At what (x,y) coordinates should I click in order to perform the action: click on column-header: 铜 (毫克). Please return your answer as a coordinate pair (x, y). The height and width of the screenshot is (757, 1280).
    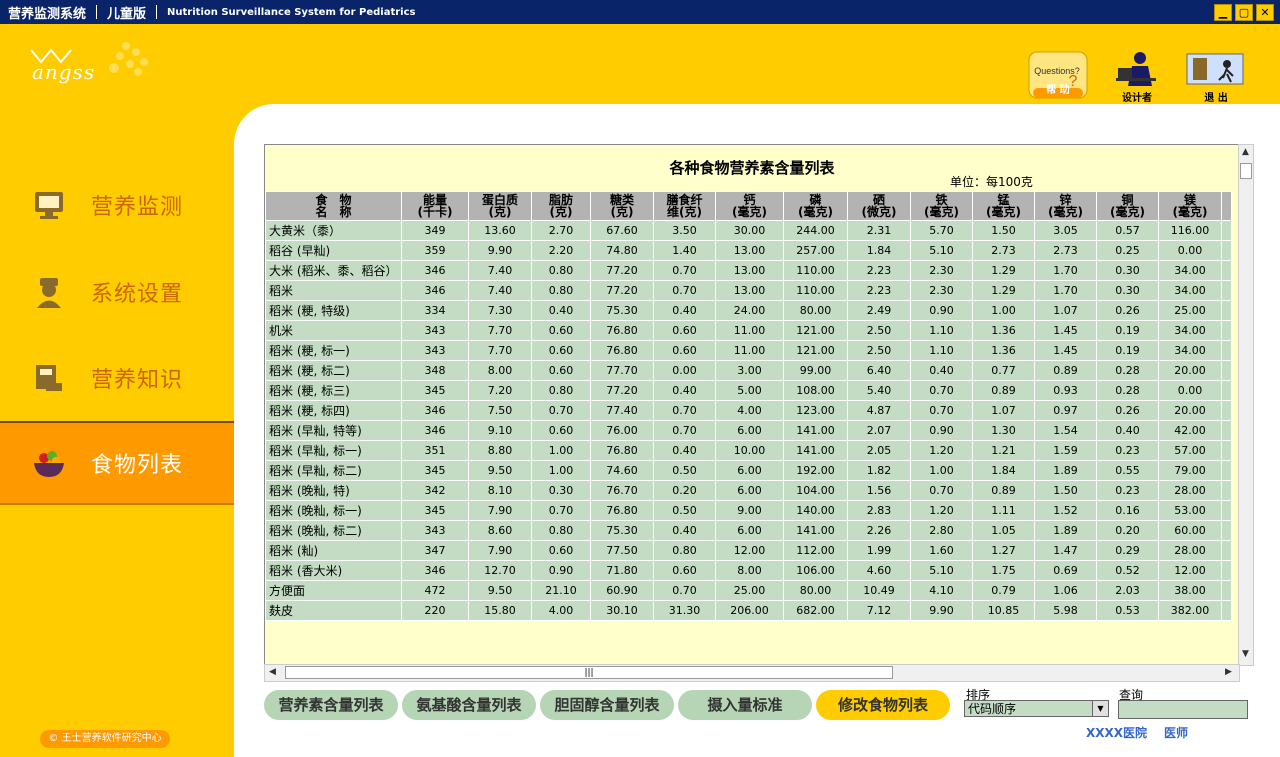
    Looking at the image, I should click on (1127, 206).